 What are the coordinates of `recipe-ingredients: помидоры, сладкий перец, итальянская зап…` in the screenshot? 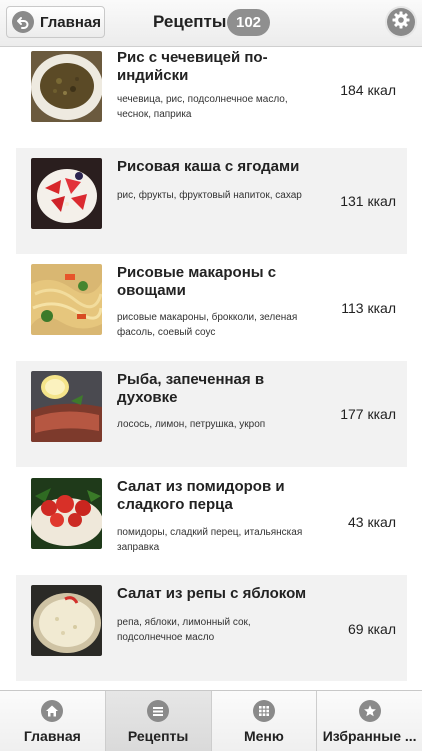 It's located at (210, 540).